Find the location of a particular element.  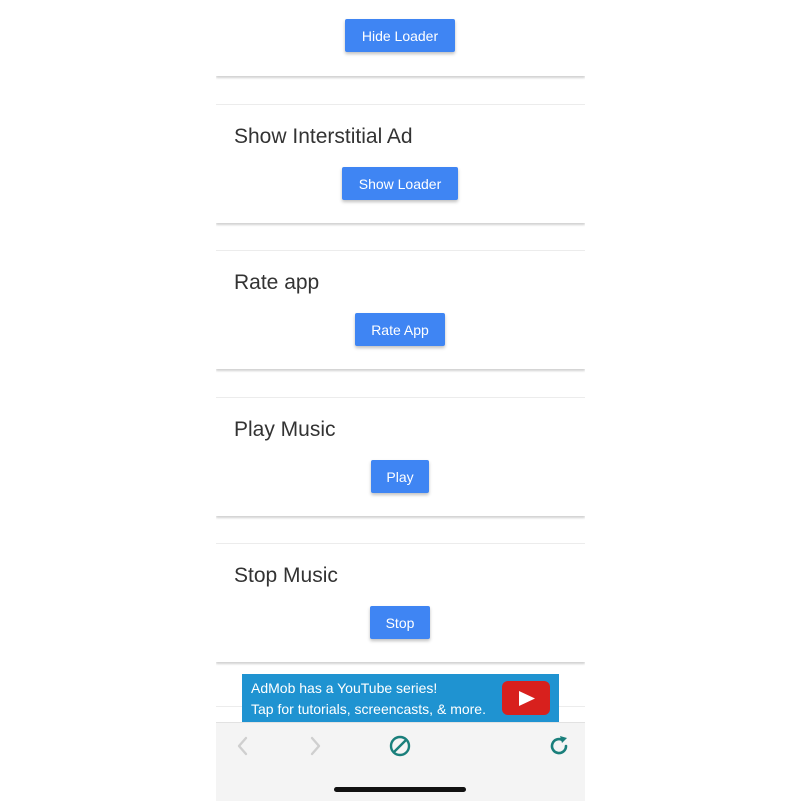

play-music-card: Play Music Play is located at coordinates (400, 456).